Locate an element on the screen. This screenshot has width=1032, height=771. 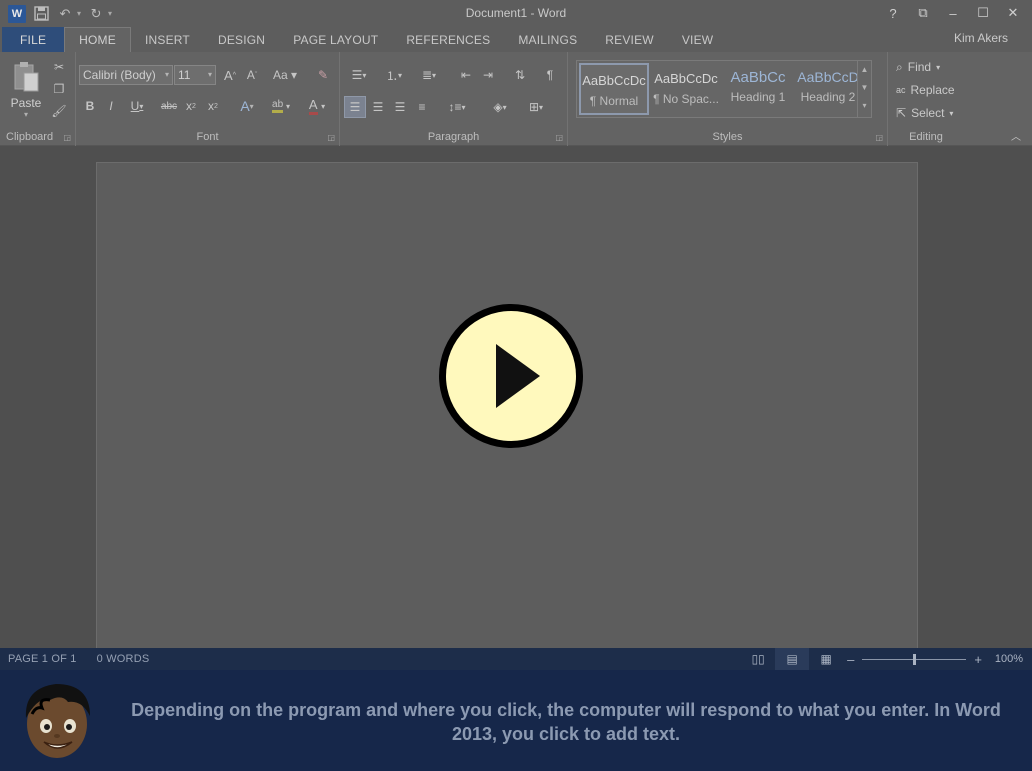
font-group-label: Font is located at coordinates (207, 137).